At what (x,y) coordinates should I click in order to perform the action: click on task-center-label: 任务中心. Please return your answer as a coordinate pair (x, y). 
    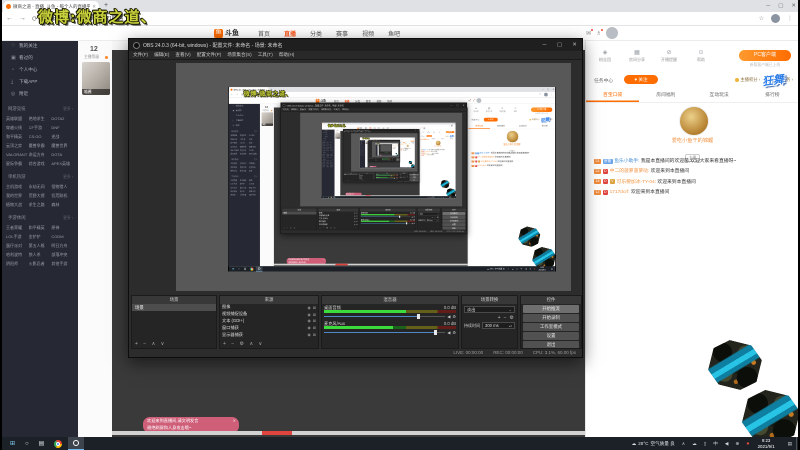
    Looking at the image, I should click on (603, 80).